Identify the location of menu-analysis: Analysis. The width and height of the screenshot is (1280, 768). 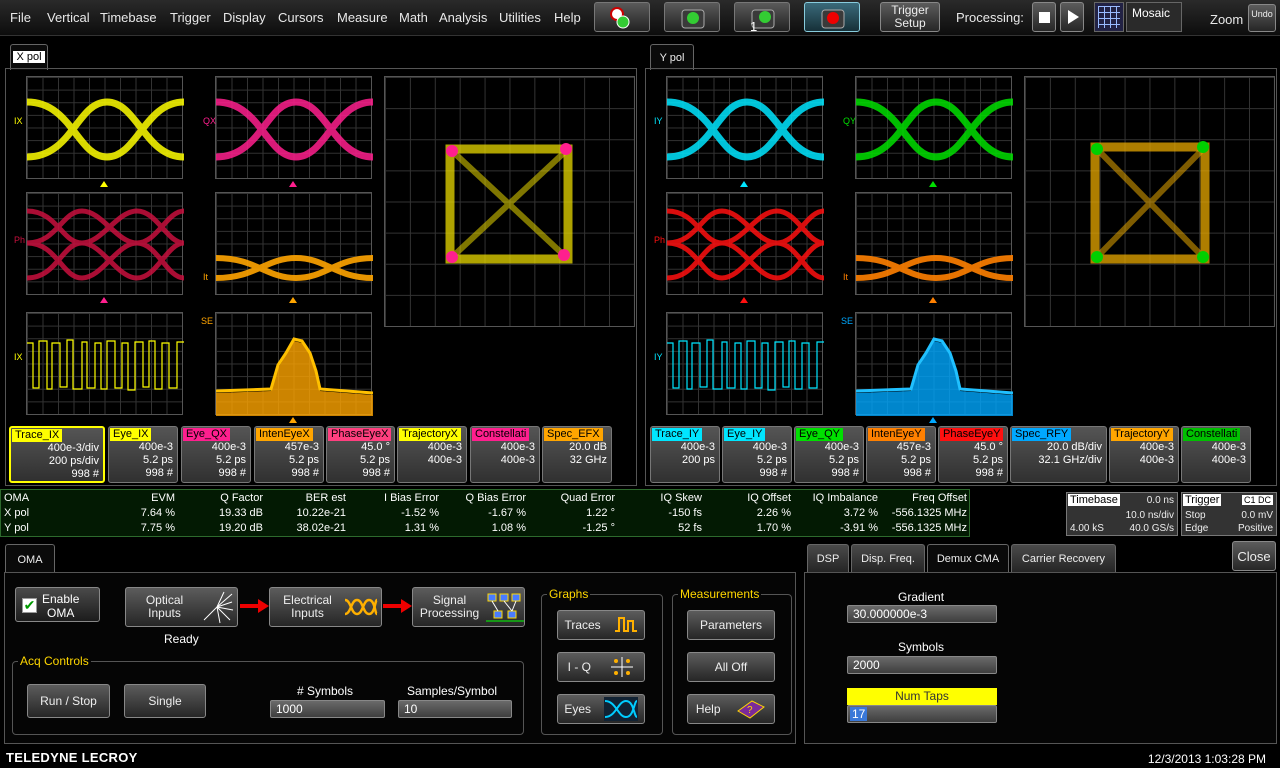
(463, 17).